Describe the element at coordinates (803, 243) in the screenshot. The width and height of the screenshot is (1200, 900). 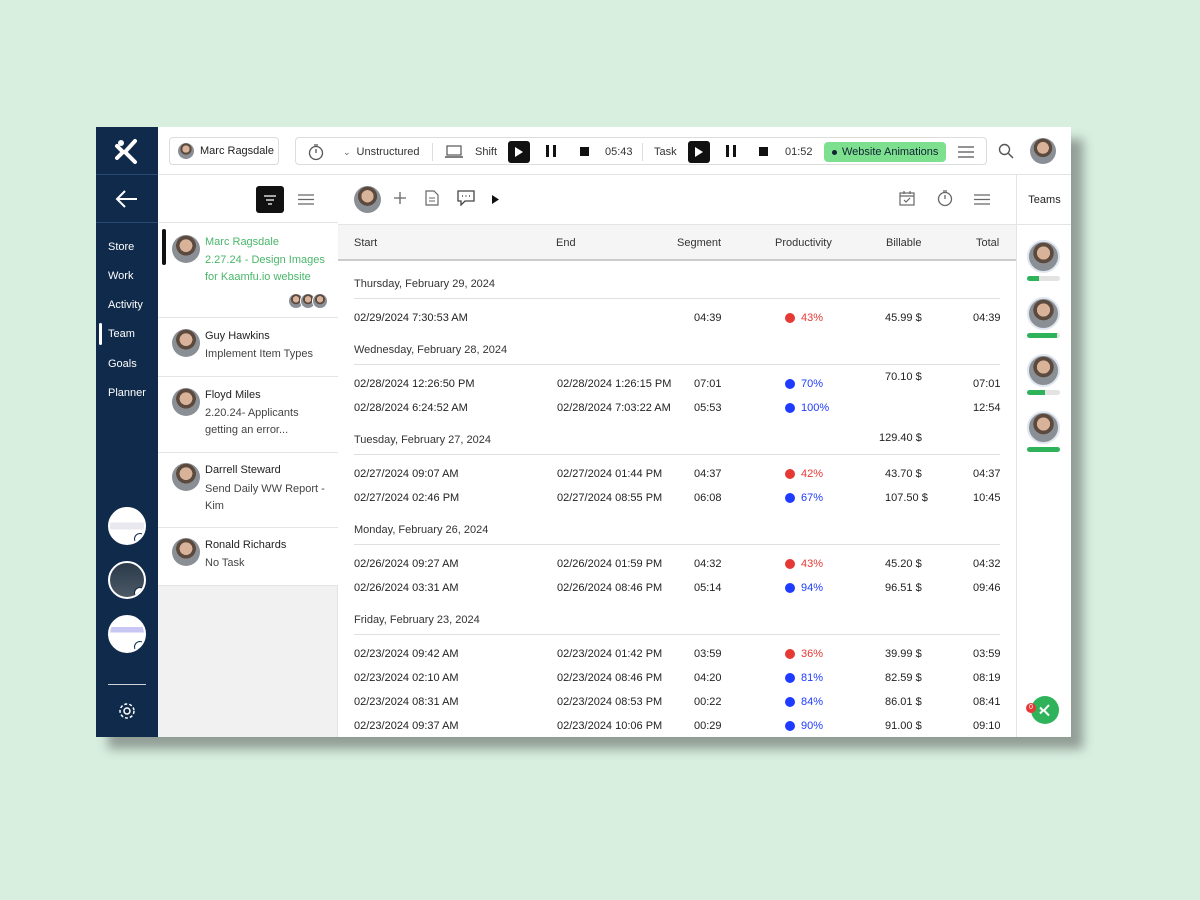
I see `column-header-productivity: Productivity` at that location.